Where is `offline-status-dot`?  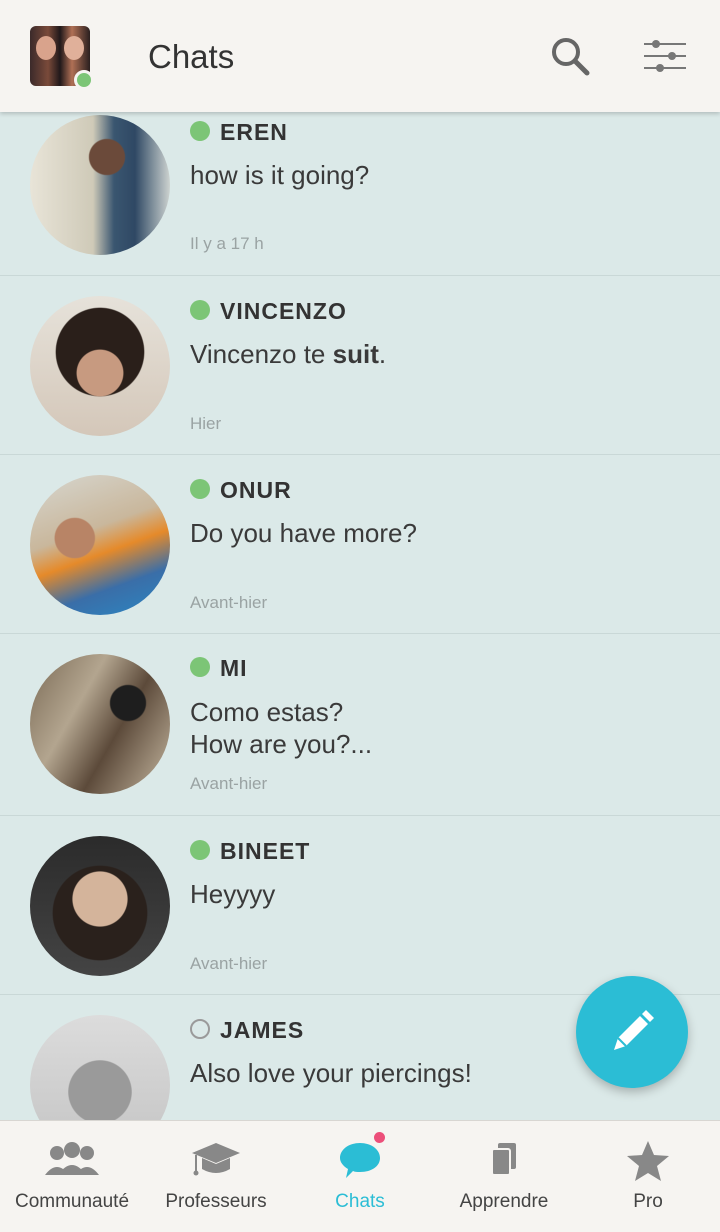
offline-status-dot is located at coordinates (200, 1029).